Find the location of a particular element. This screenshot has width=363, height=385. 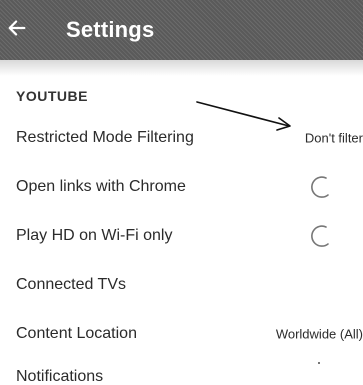

setting-label: Play HD on Wi-Fi only is located at coordinates (94, 235).